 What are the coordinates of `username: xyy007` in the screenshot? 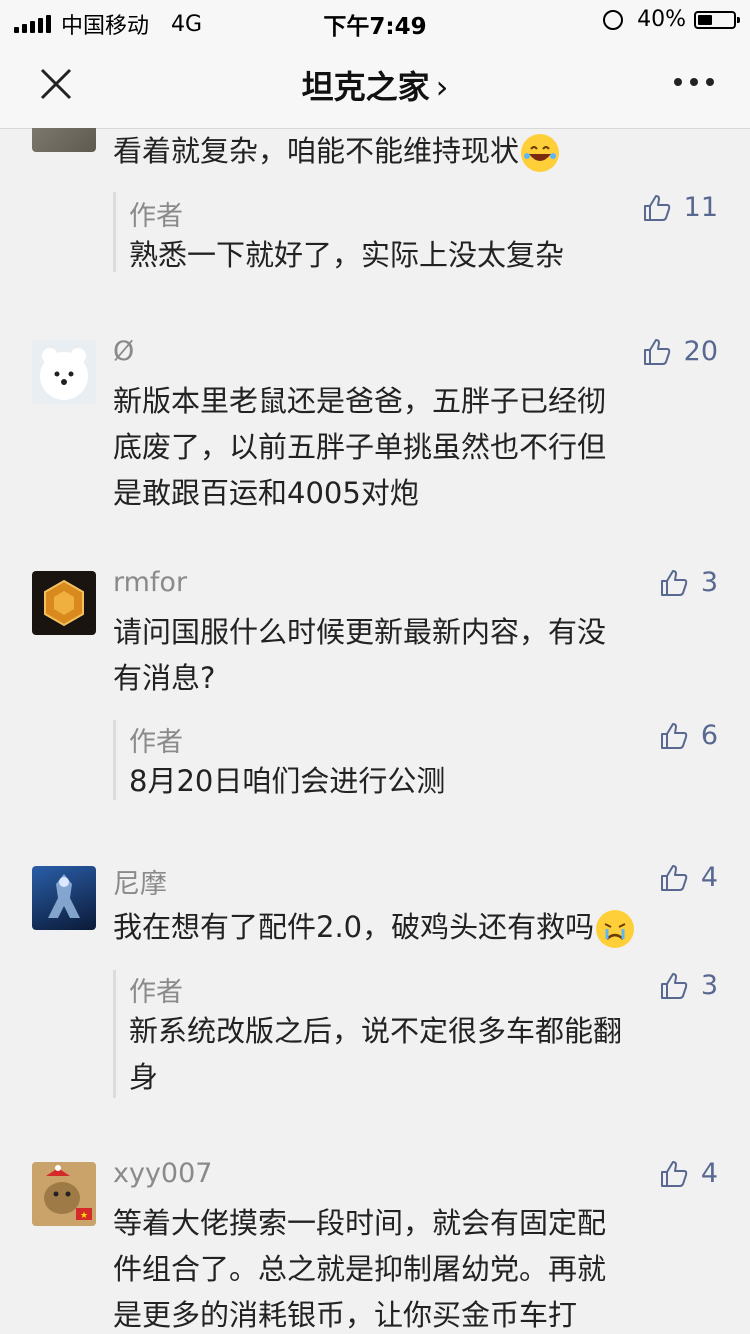 It's located at (162, 1173).